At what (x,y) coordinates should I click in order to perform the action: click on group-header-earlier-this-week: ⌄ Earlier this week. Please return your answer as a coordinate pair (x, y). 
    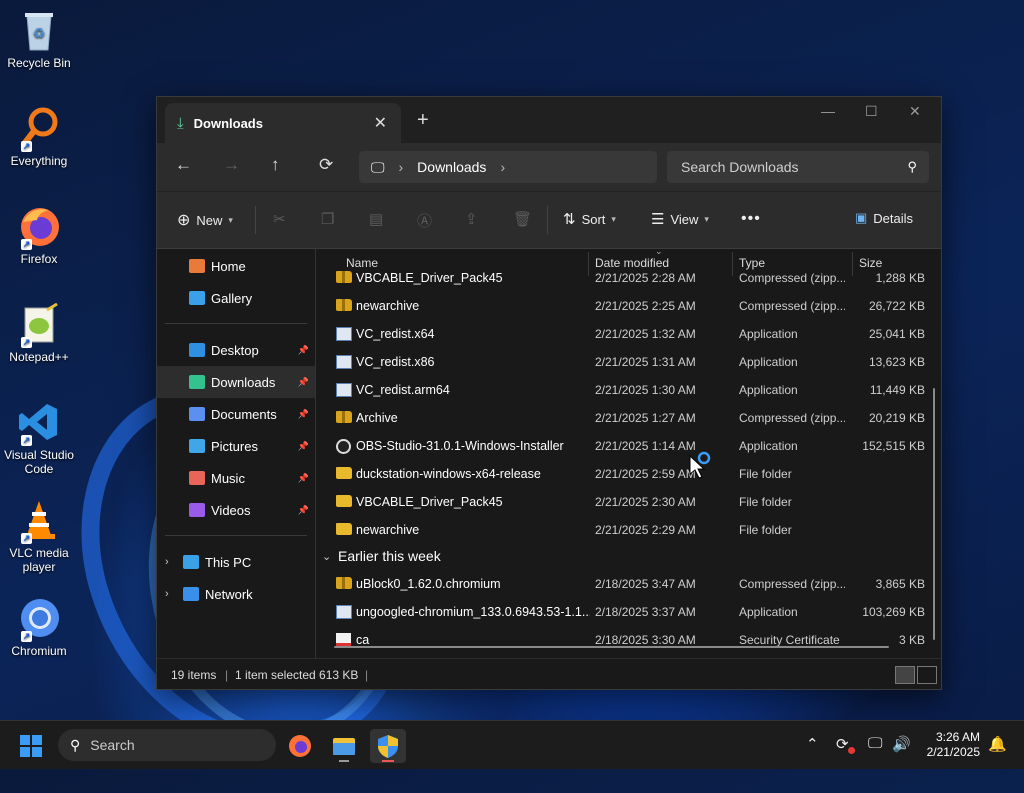
    Looking at the image, I should click on (628, 556).